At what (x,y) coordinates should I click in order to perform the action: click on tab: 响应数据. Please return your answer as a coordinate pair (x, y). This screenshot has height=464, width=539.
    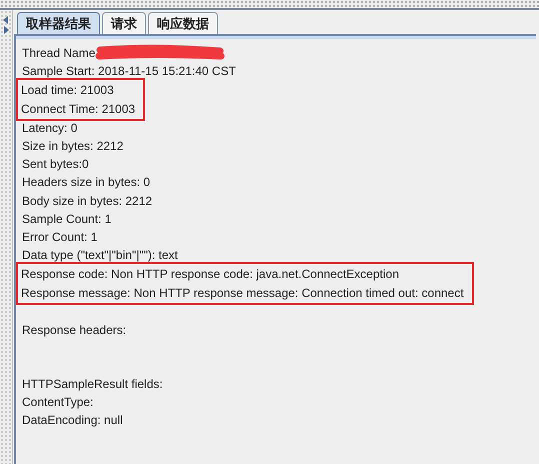
    Looking at the image, I should click on (183, 23).